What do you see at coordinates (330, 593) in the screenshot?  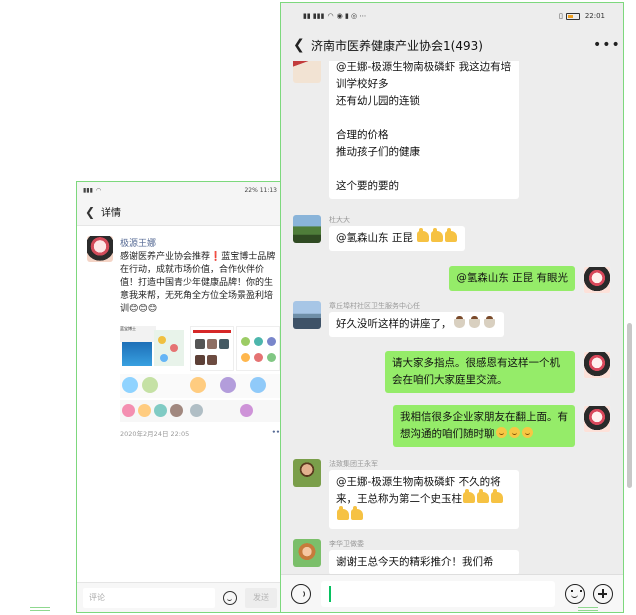 I see `text-caret` at bounding box center [330, 593].